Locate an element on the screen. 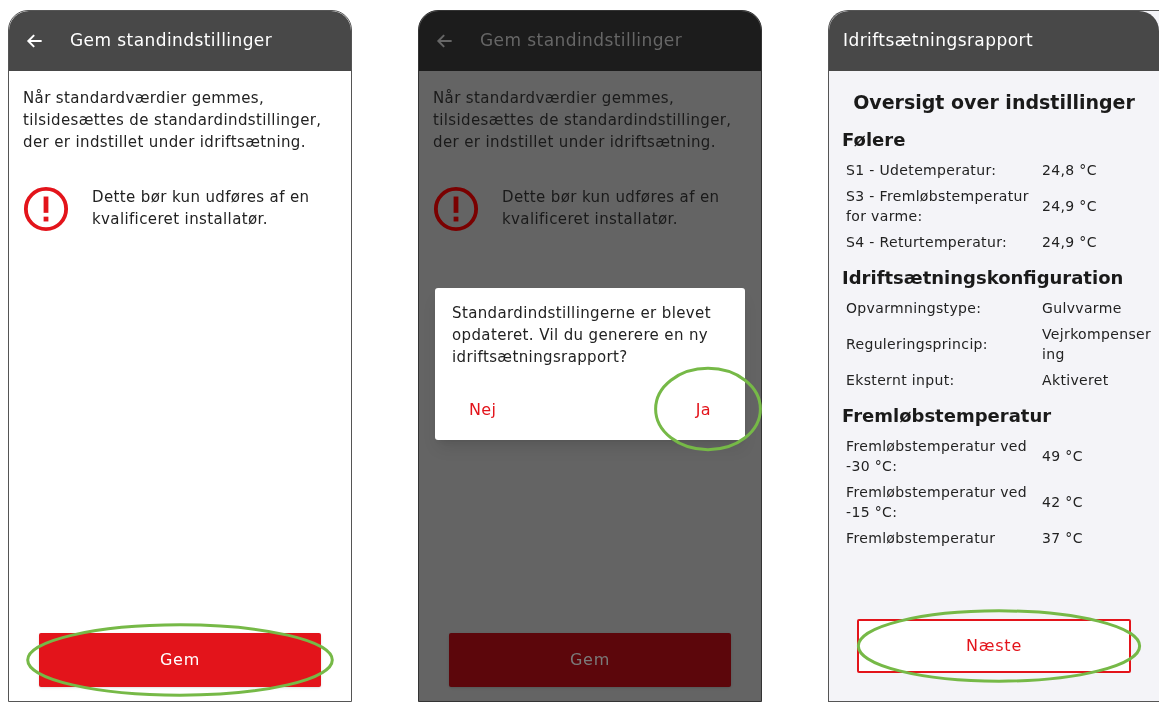  dialog-button: Ja is located at coordinates (703, 410).